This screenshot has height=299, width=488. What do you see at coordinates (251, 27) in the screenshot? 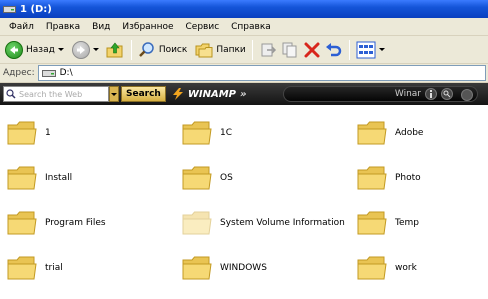
I see `menu-help: Справка` at bounding box center [251, 27].